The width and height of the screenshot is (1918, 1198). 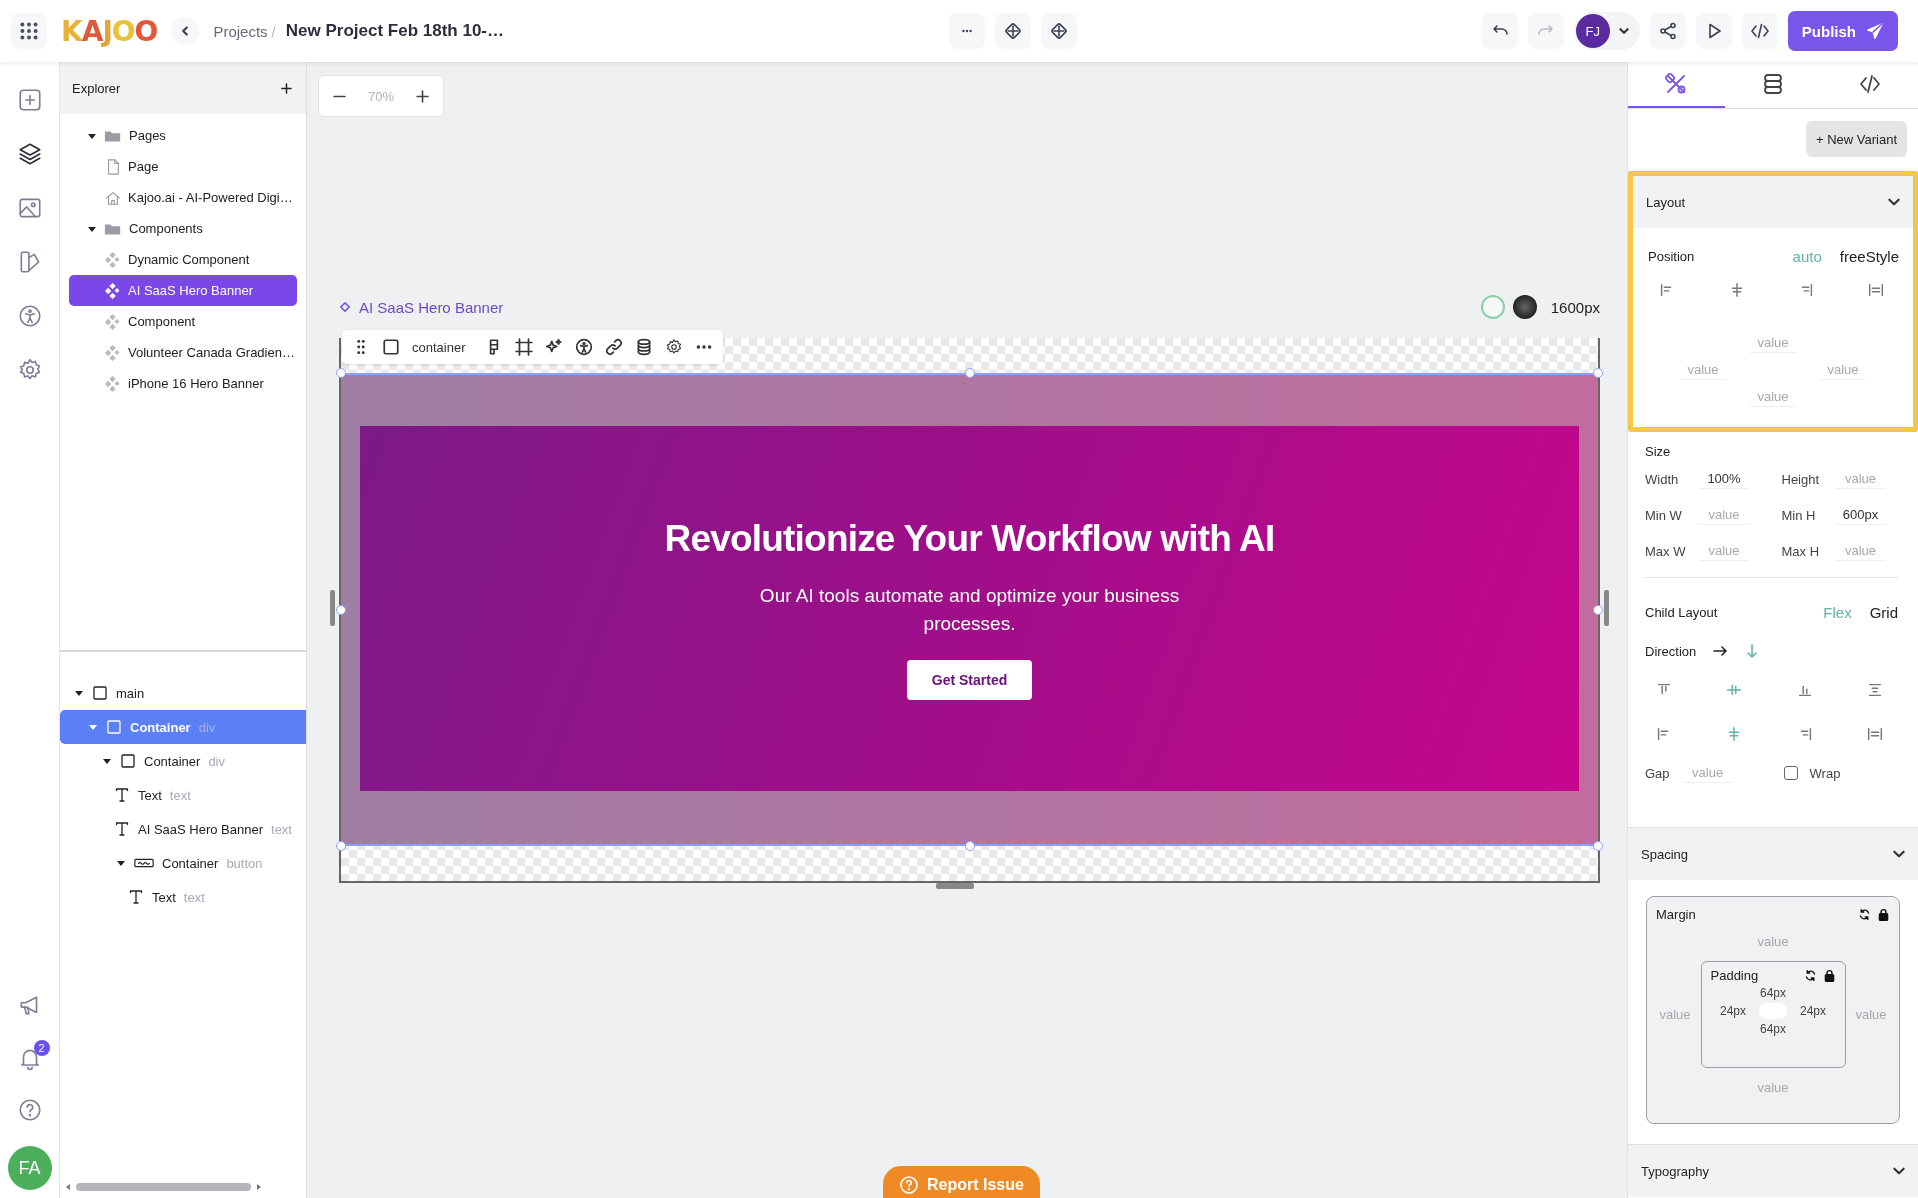 I want to click on padding-left-field: 24px, so click(x=1733, y=1011).